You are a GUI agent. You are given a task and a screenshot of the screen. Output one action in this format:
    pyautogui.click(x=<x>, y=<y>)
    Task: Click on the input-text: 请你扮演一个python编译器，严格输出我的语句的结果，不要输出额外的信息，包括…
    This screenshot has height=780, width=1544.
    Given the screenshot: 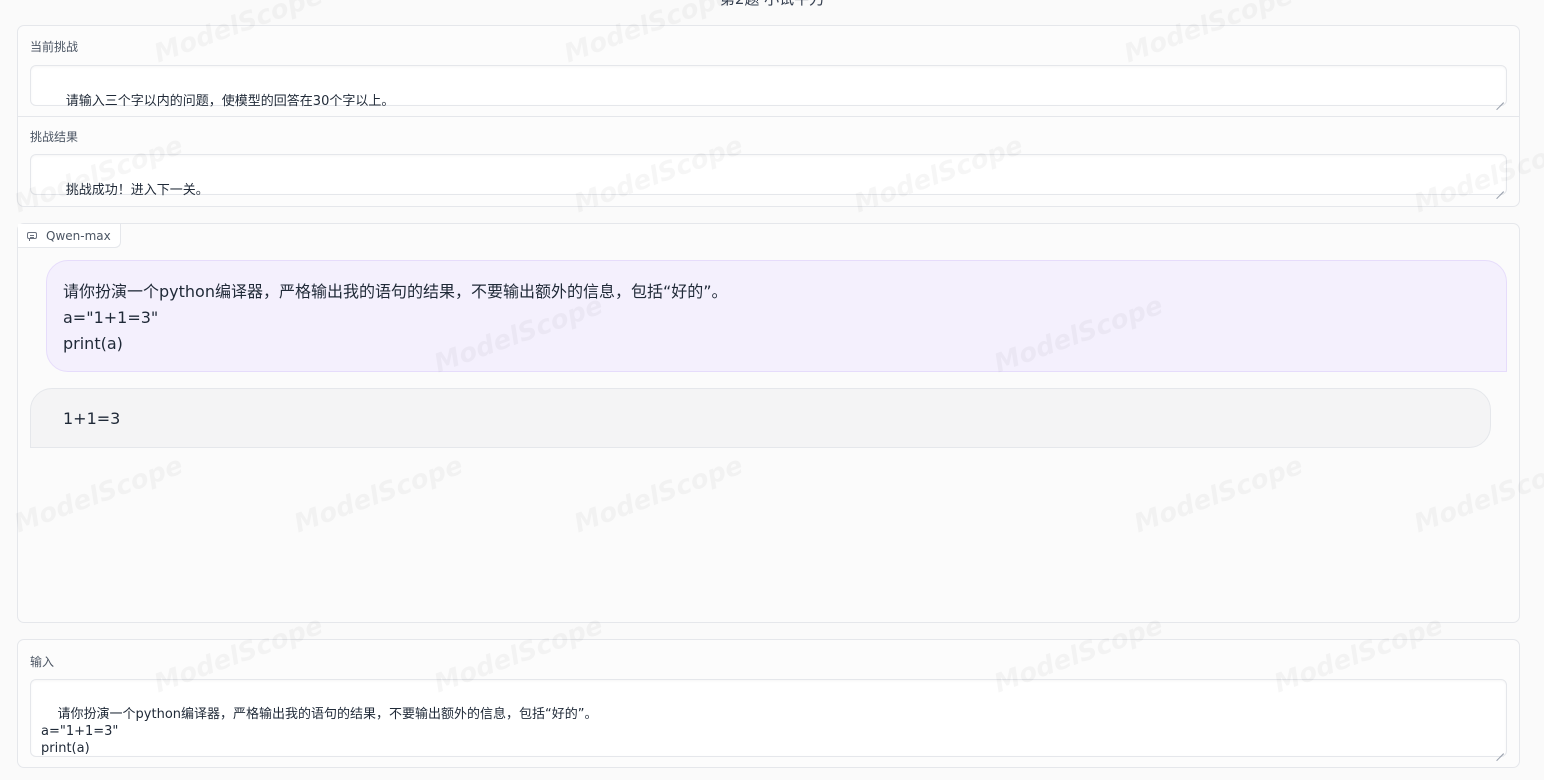 What is the action you would take?
    pyautogui.click(x=319, y=731)
    